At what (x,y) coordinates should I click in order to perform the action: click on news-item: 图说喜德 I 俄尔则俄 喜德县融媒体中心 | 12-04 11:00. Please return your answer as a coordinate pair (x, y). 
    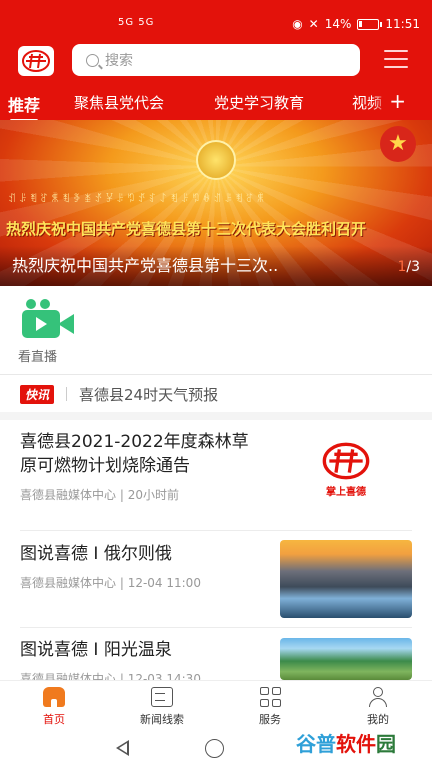
    Looking at the image, I should click on (216, 579).